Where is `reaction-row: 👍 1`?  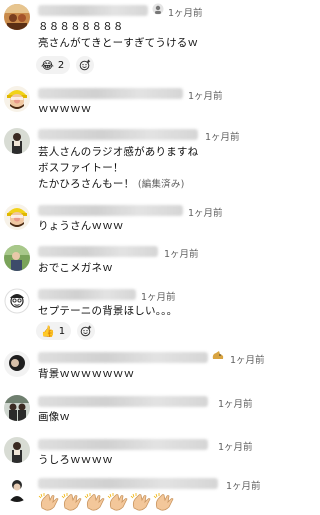
reaction-row: 👍 1 is located at coordinates (66, 331).